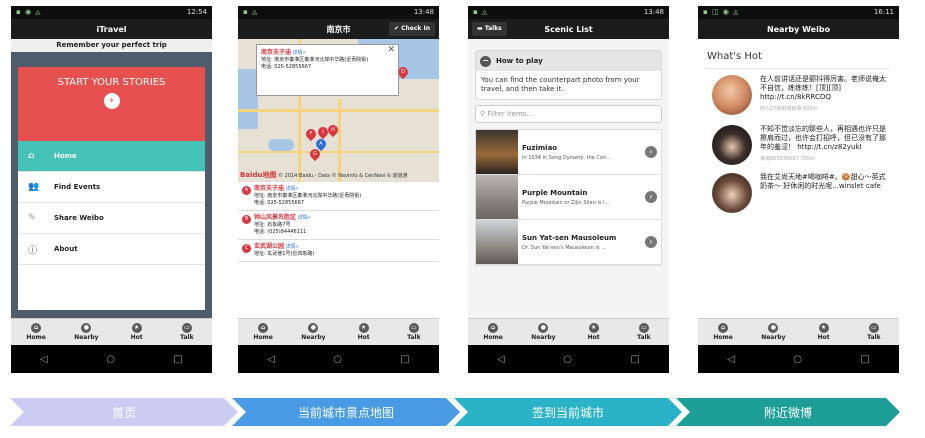 The height and width of the screenshot is (438, 925). I want to click on map-marker-g: G, so click(315, 154).